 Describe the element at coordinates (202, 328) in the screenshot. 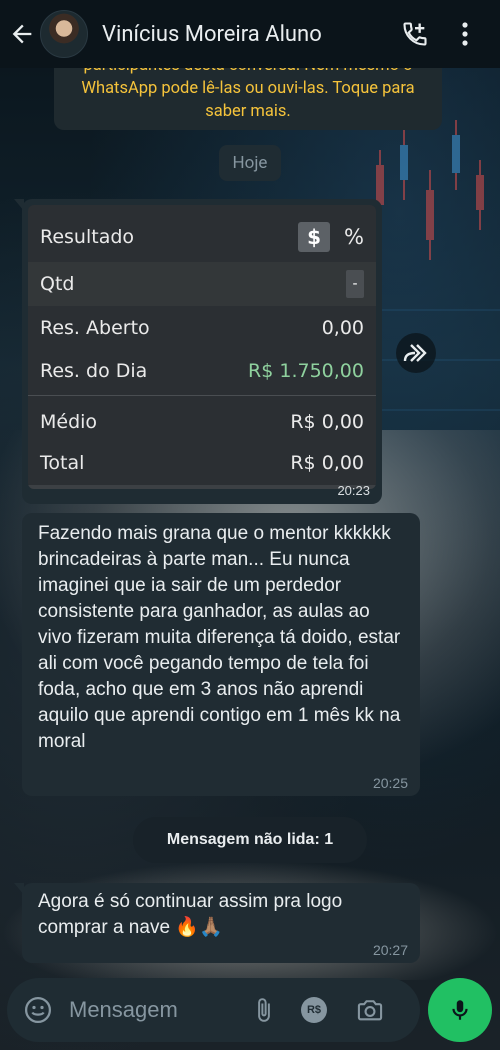

I see `panel-row-res-aberto: Res. Aberto 0,00` at that location.